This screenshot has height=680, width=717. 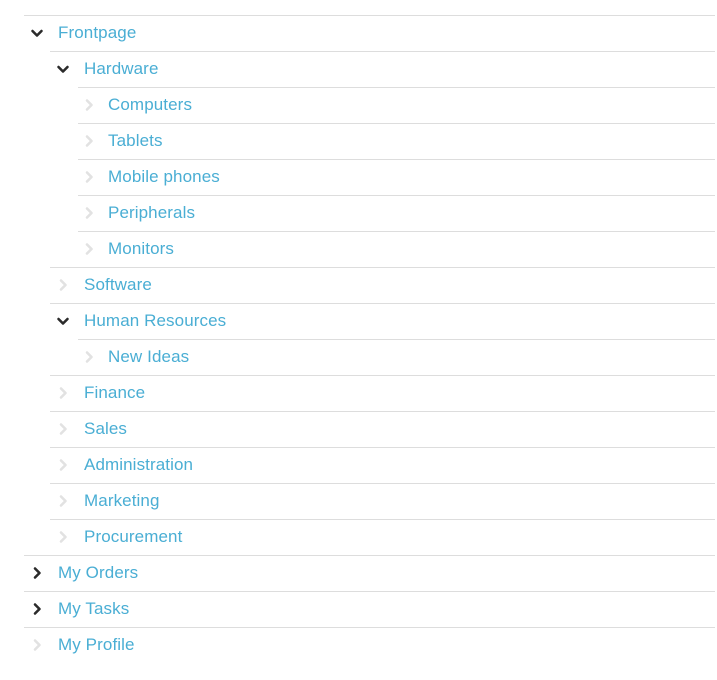 I want to click on tree-row: Sales, so click(x=358, y=429).